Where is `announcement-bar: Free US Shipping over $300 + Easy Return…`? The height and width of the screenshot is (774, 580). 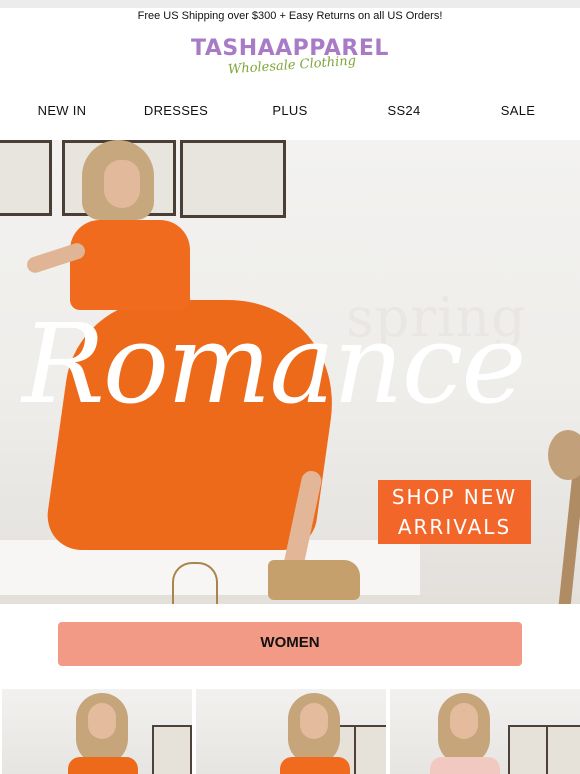 announcement-bar: Free US Shipping over $300 + Easy Return… is located at coordinates (290, 16).